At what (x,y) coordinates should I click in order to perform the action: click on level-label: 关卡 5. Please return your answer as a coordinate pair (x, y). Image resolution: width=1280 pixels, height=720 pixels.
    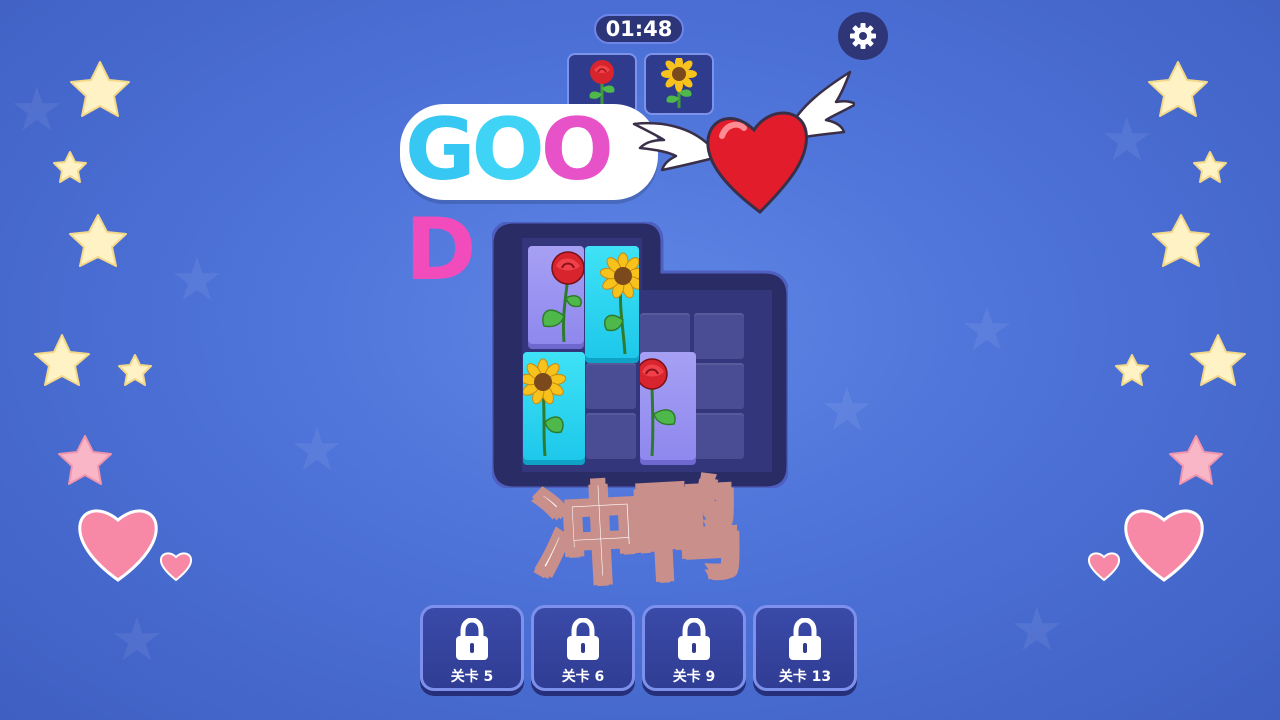
    Looking at the image, I should click on (472, 677).